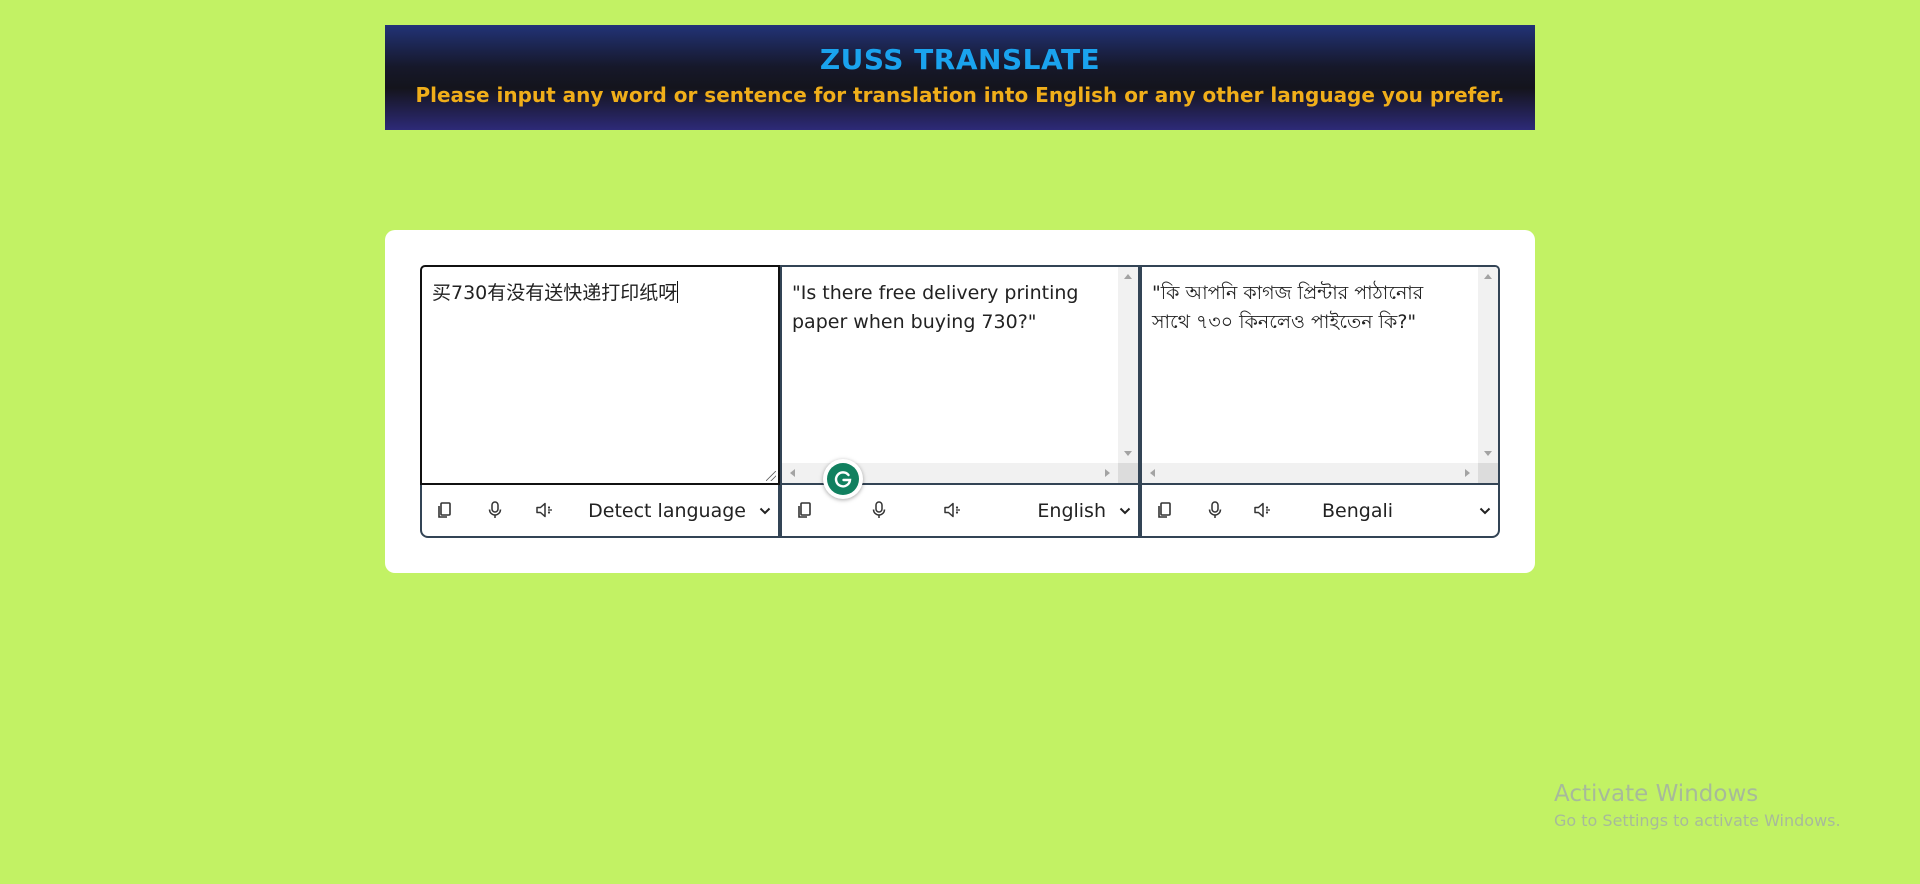  What do you see at coordinates (1656, 794) in the screenshot?
I see `watermark-title: Activate Windows` at bounding box center [1656, 794].